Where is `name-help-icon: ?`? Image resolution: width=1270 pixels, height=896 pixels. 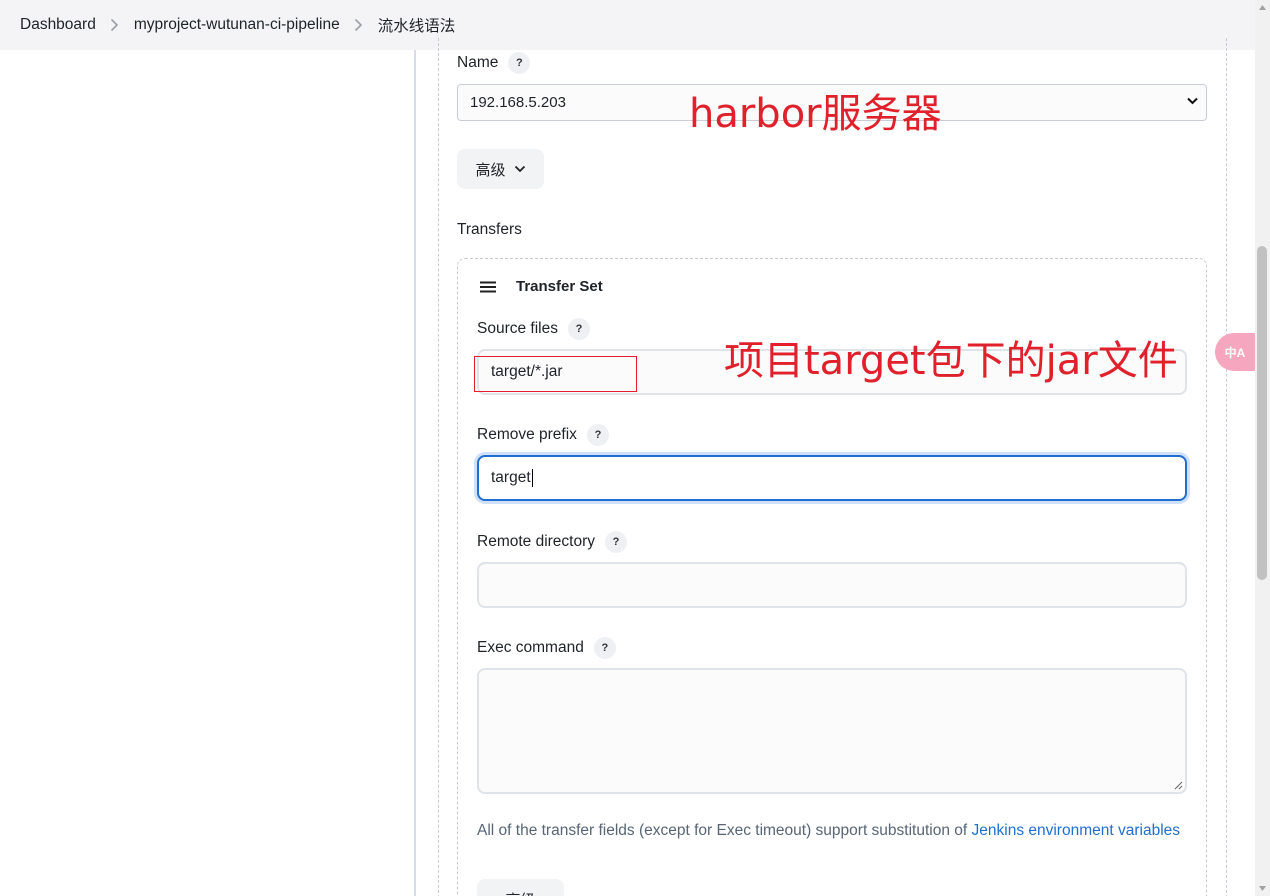
name-help-icon: ? is located at coordinates (519, 63).